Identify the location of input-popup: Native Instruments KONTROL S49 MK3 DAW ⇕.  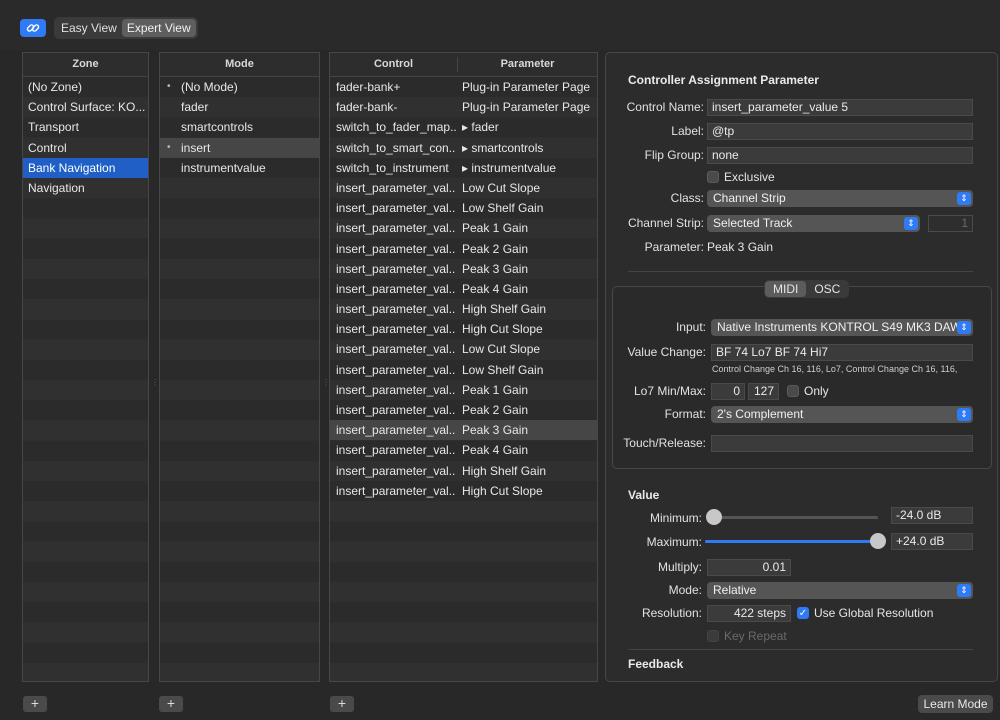
(842, 327).